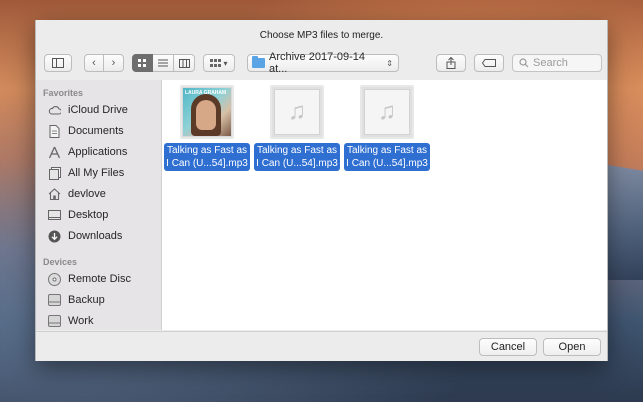 The height and width of the screenshot is (402, 643). I want to click on sidebar-item-label: Documents, so click(96, 131).